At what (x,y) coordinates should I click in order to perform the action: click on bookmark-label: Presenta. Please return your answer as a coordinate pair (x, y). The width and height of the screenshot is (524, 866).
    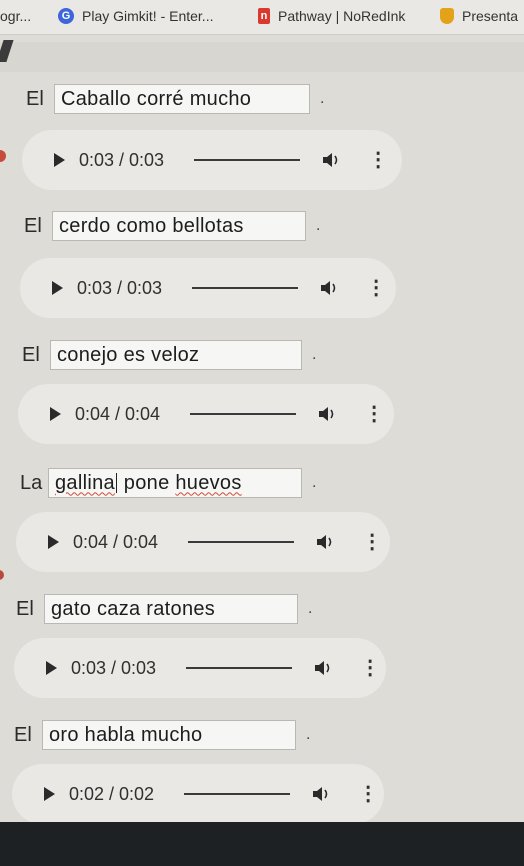
    Looking at the image, I should click on (490, 16).